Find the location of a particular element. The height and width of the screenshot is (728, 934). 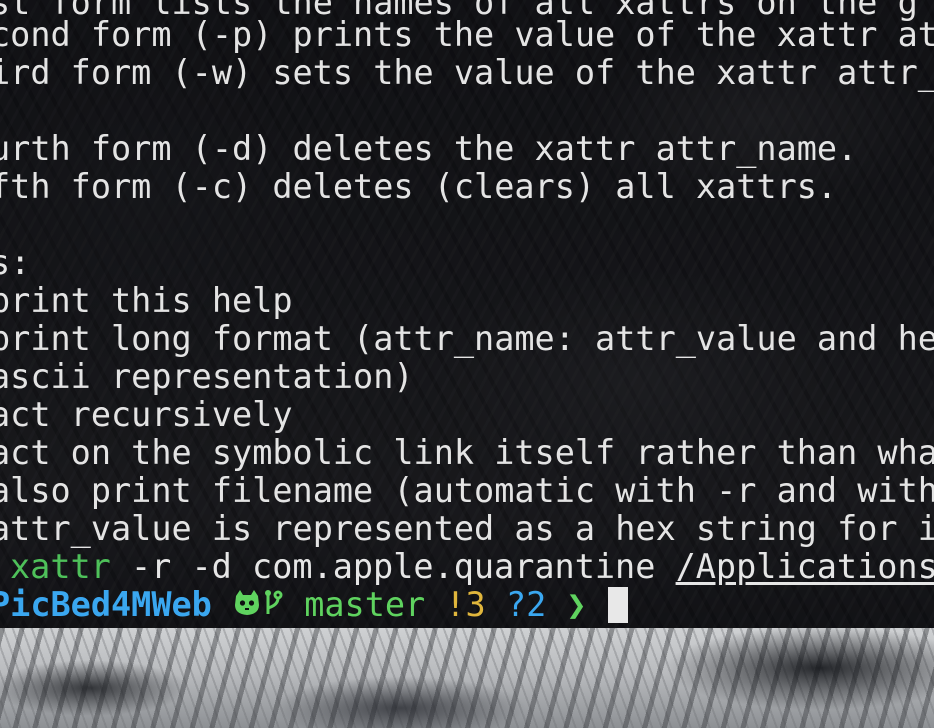

prompt-arrow: ❯ is located at coordinates (576, 604).